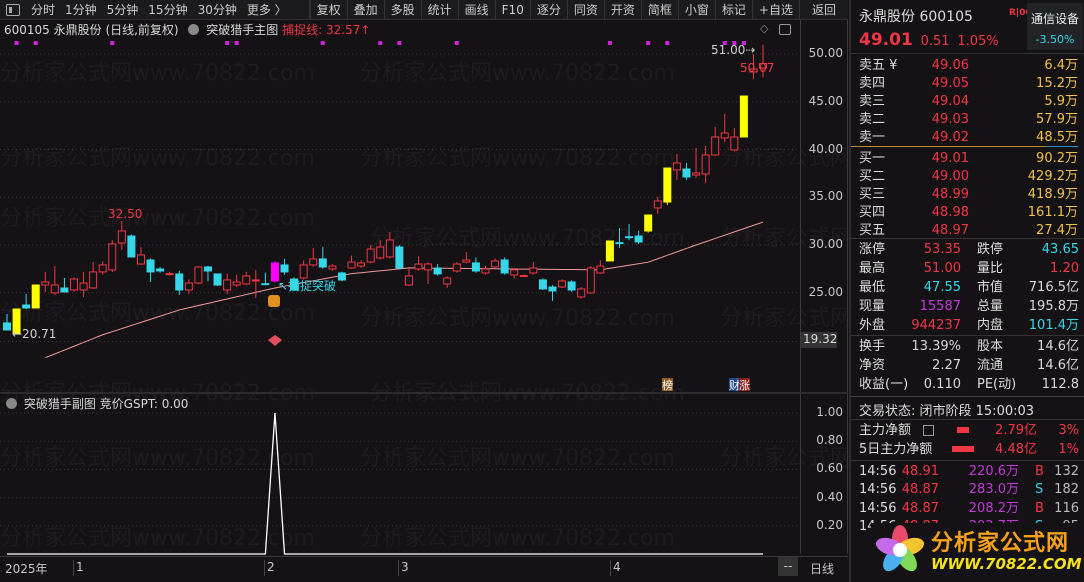 The image size is (1084, 582). What do you see at coordinates (968, 213) in the screenshot?
I see `buy-row: 买四 48.98 161.1万` at bounding box center [968, 213].